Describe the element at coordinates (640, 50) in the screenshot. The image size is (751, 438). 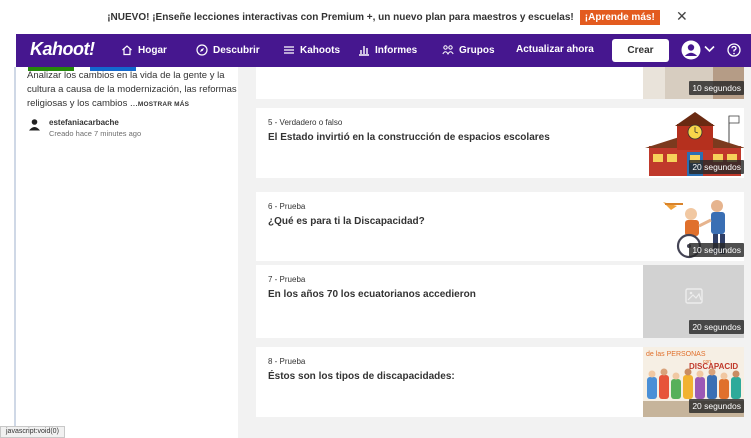
I see `create-button: Crear` at that location.